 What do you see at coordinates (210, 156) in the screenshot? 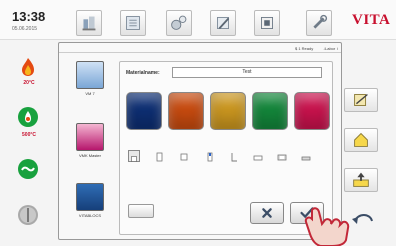
I see `veneer-shape-icon` at bounding box center [210, 156].